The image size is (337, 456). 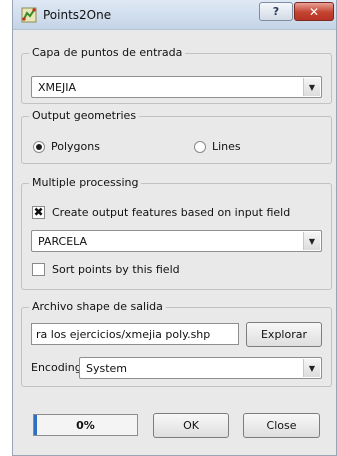 I want to click on sort-points-checkbox, so click(x=38, y=269).